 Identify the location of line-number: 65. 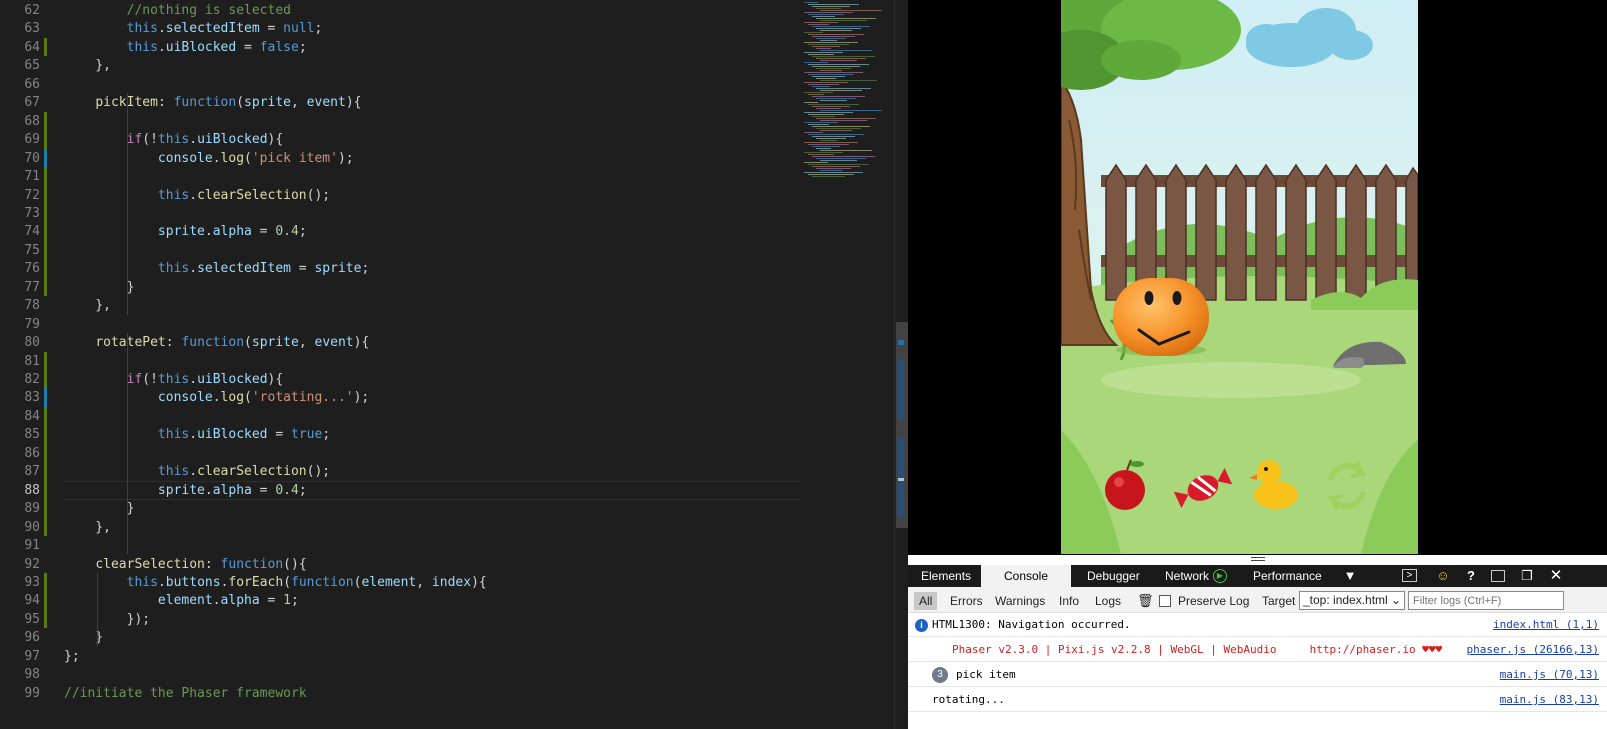
(32, 66).